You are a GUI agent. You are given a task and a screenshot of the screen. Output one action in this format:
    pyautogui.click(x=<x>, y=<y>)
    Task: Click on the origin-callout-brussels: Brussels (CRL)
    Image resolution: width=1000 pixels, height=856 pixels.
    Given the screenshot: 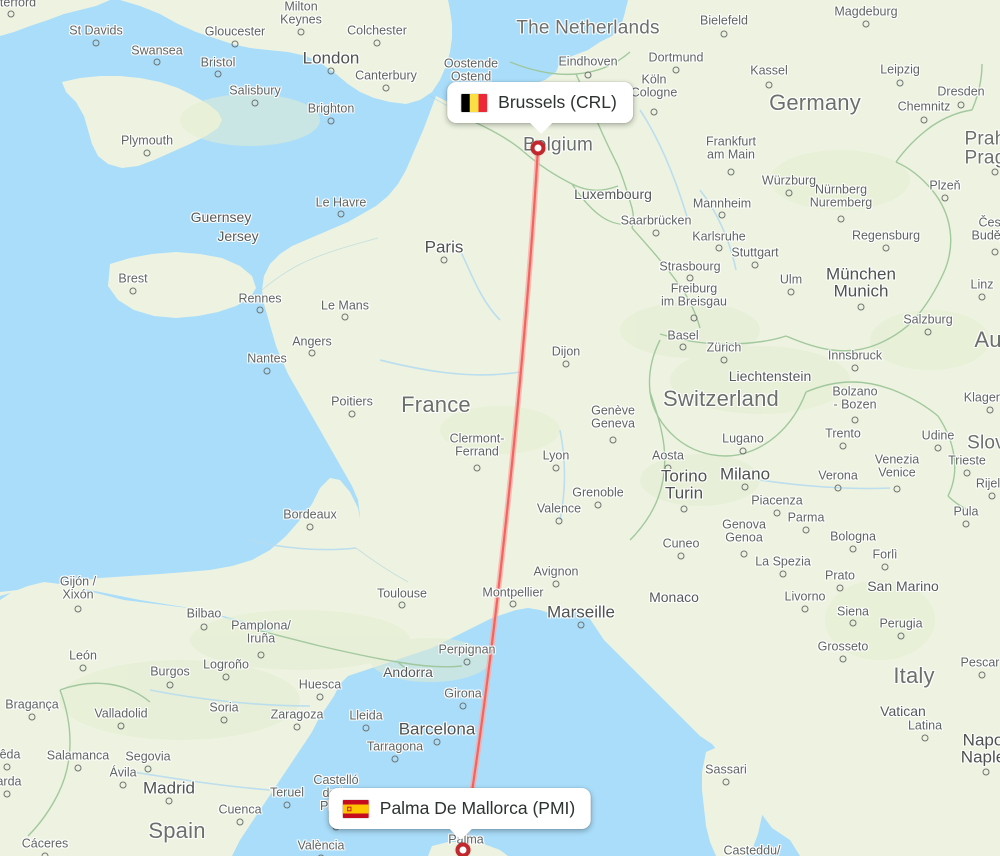 What is the action you would take?
    pyautogui.click(x=540, y=108)
    